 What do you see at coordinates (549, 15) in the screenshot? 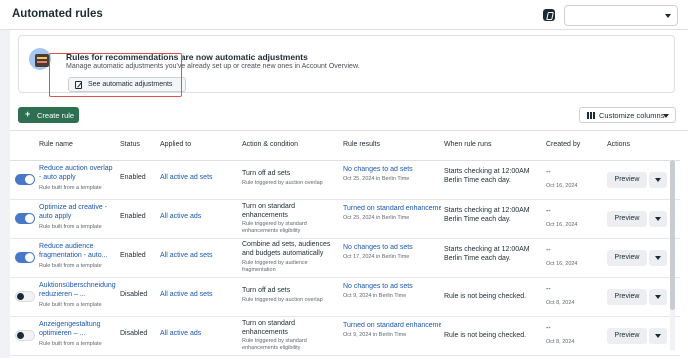
I see `app-switcher-icon` at bounding box center [549, 15].